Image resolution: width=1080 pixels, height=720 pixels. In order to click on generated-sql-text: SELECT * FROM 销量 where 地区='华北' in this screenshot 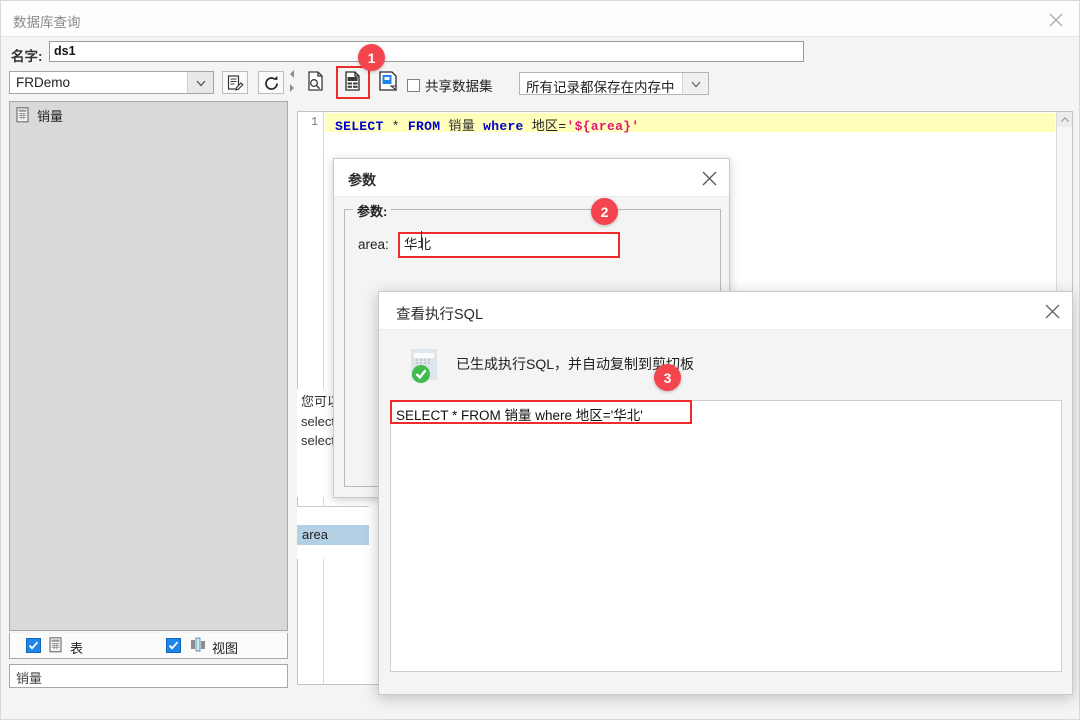, I will do `click(519, 415)`.